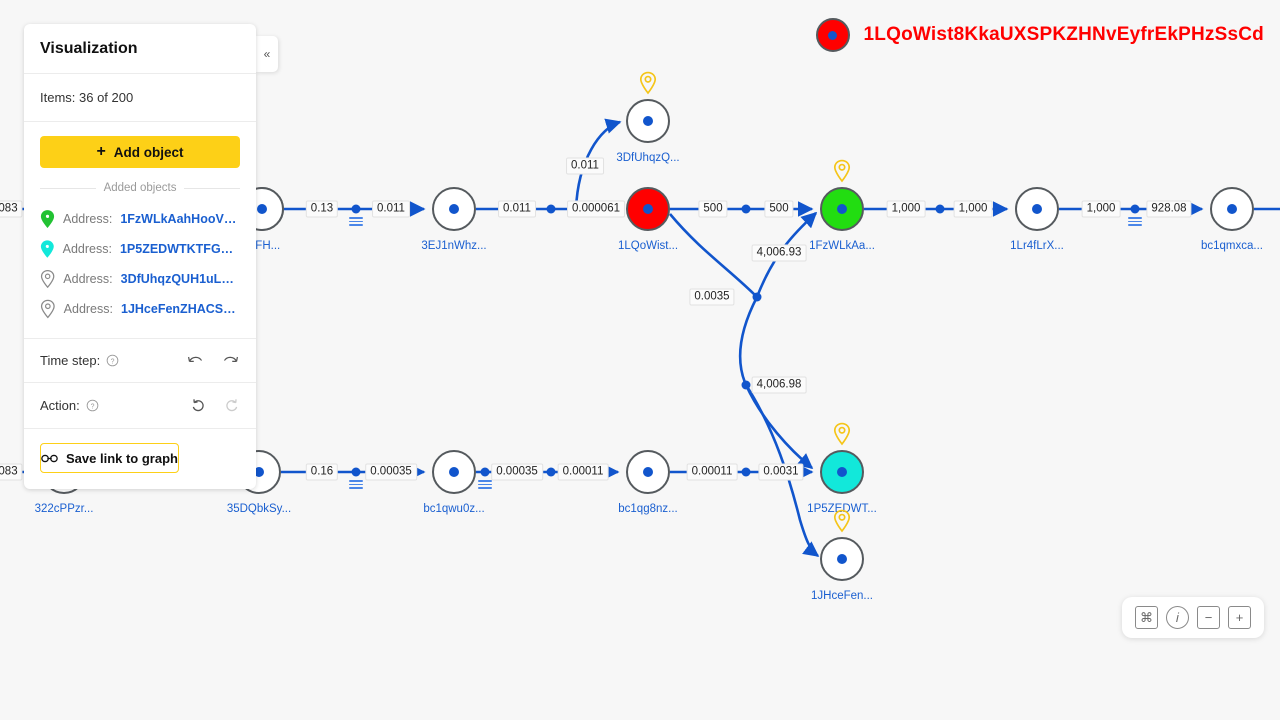 This screenshot has height=720, width=1280. Describe the element at coordinates (140, 406) in the screenshot. I see `action-row: Action: ?` at that location.